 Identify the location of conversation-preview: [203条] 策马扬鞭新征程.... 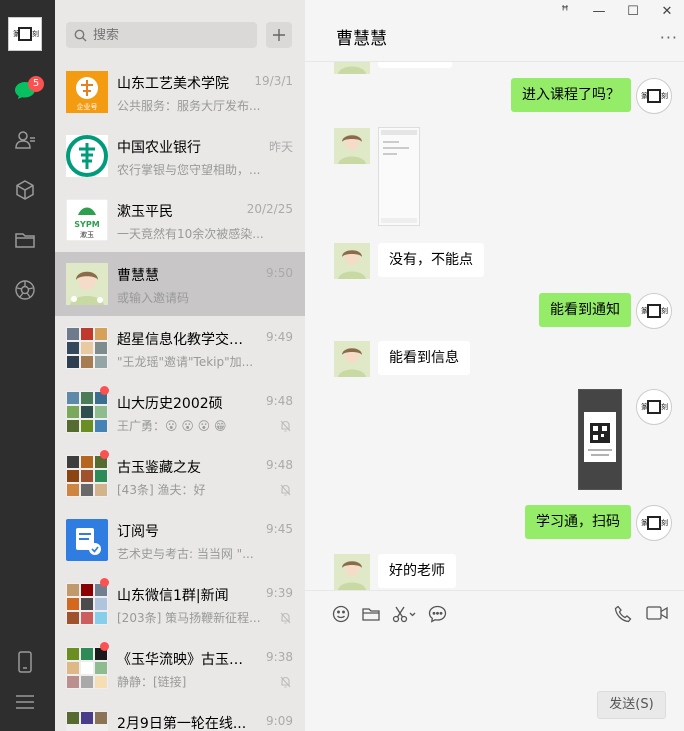
(189, 618).